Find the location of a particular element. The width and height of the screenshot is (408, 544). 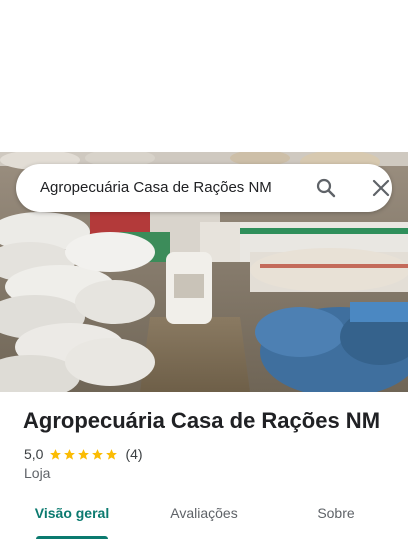

rating-row: 5,0 (4) is located at coordinates (83, 454).